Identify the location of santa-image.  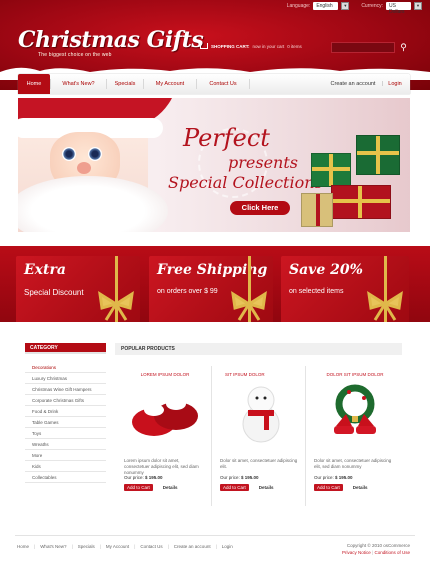
(98, 165).